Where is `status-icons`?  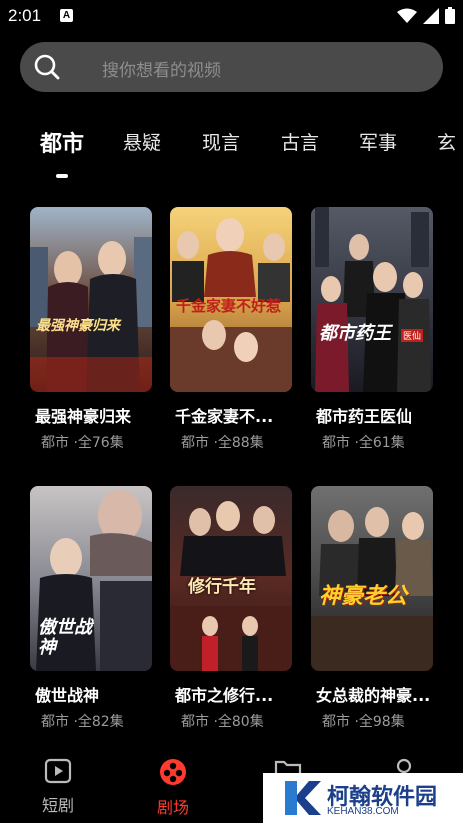 status-icons is located at coordinates (426, 15).